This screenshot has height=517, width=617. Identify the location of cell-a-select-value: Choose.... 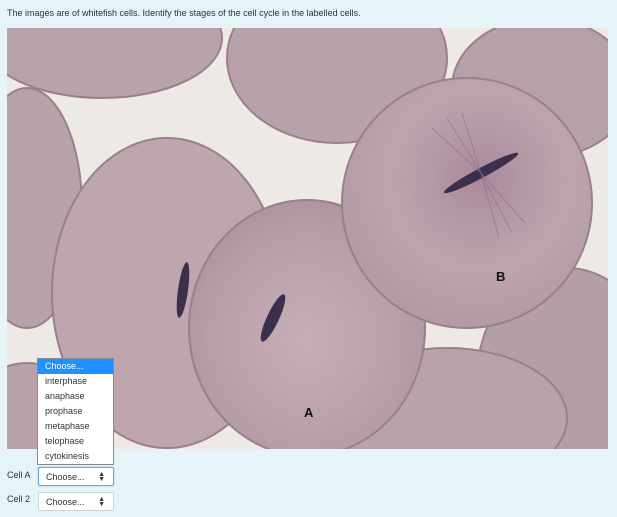
(65, 476).